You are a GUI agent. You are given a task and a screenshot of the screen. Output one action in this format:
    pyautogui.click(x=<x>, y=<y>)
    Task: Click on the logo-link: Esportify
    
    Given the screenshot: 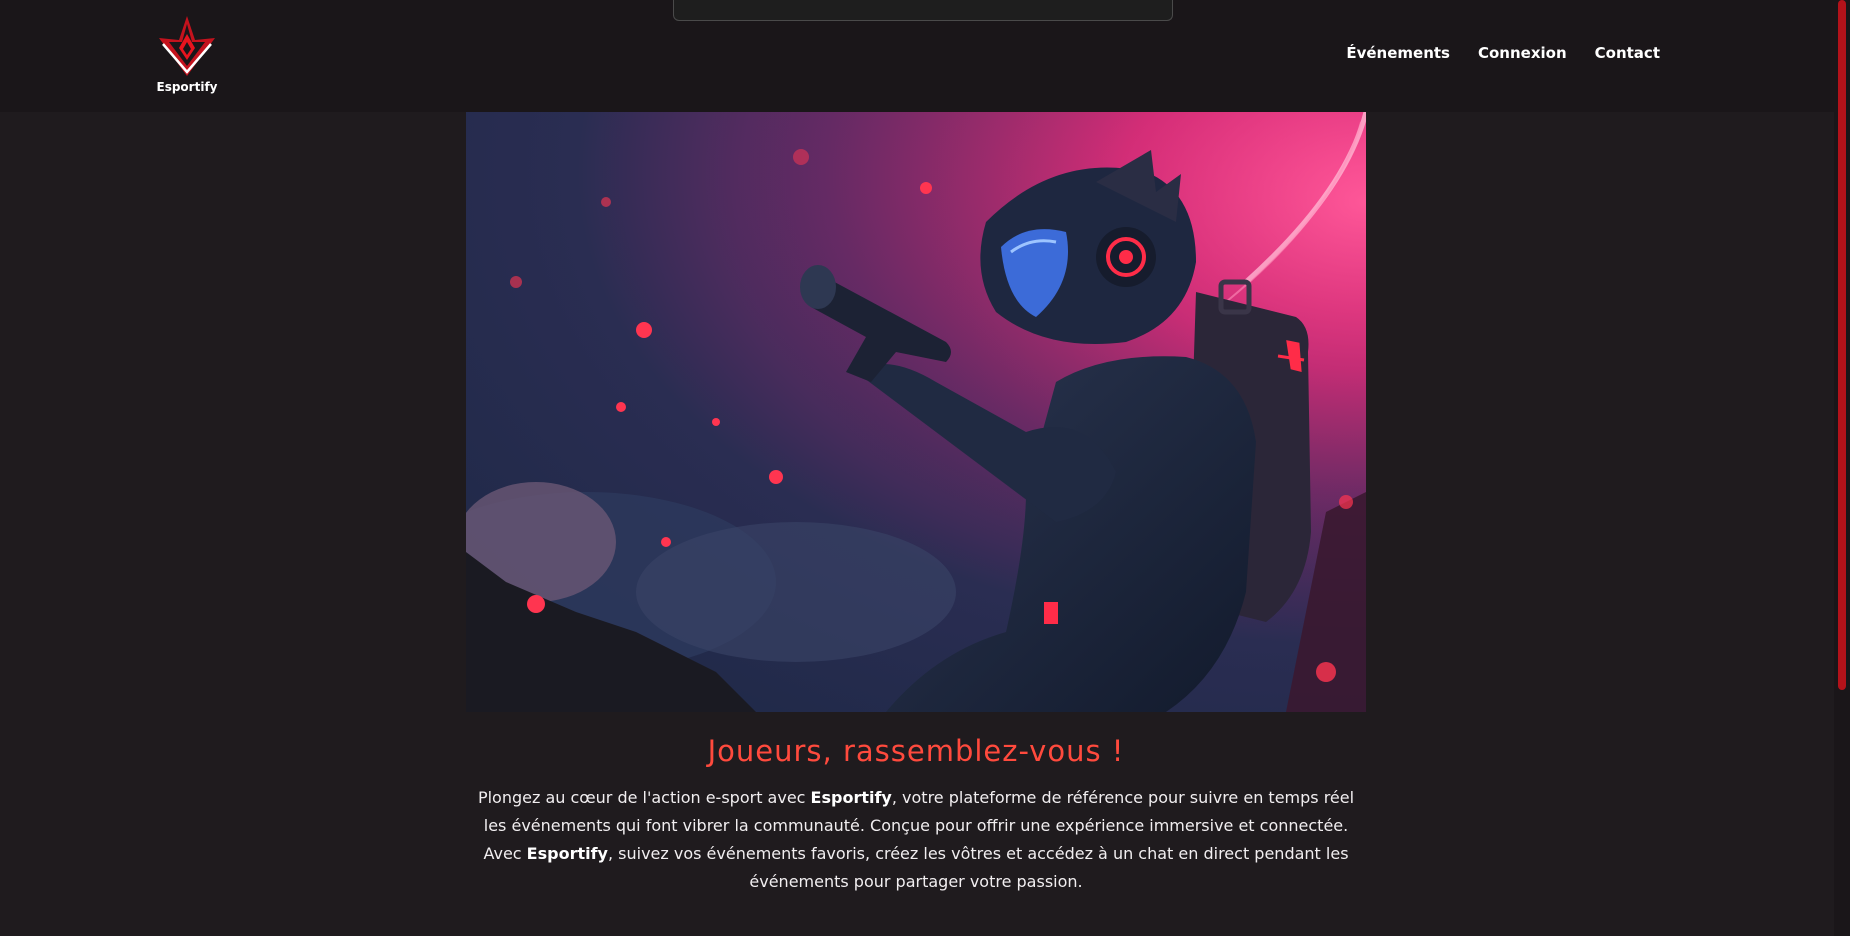 What is the action you would take?
    pyautogui.click(x=187, y=57)
    